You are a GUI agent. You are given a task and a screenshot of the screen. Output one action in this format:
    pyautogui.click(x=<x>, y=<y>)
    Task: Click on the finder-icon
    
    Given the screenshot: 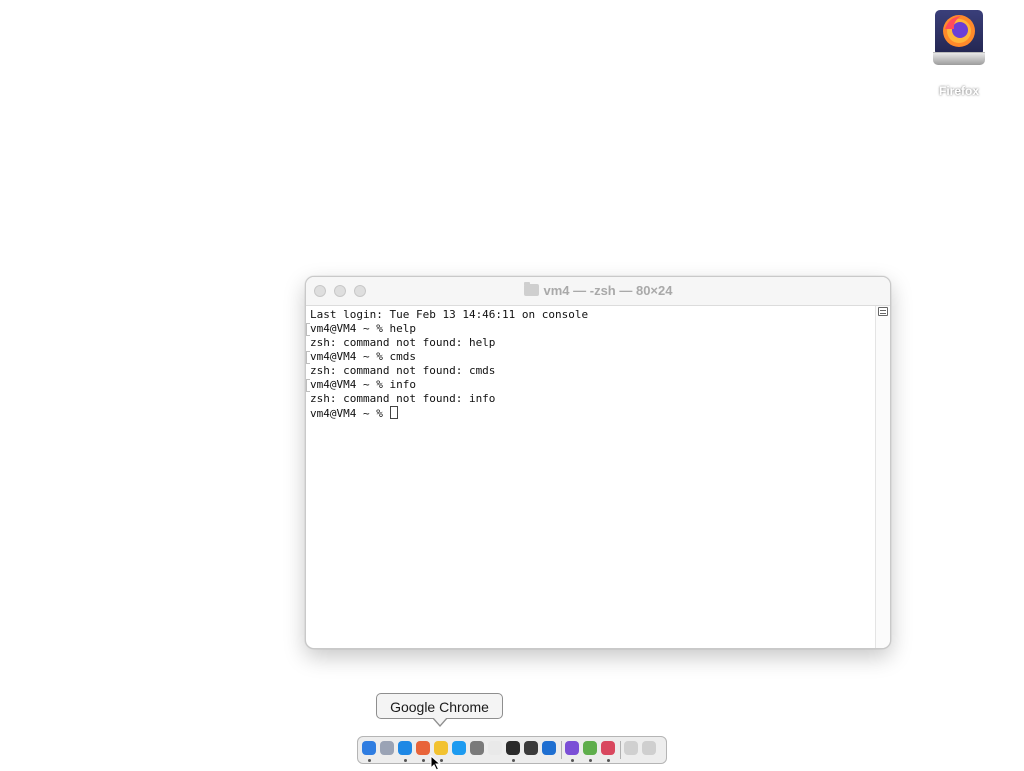 What is the action you would take?
    pyautogui.click(x=369, y=748)
    